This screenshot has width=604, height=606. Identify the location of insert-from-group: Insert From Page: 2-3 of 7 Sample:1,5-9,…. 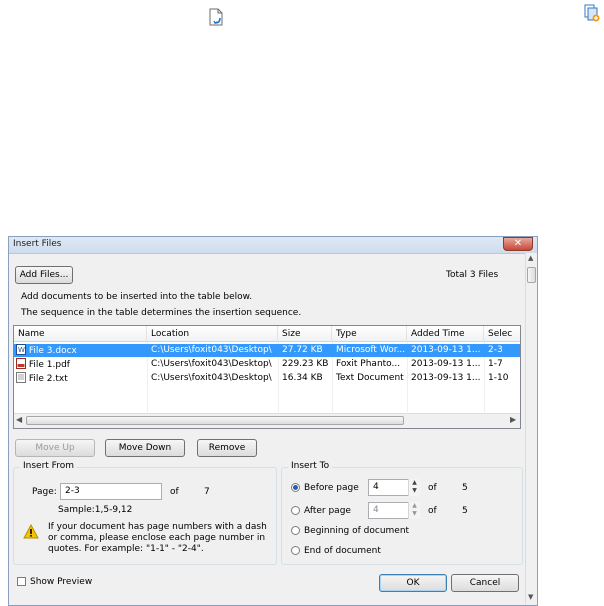
(145, 513).